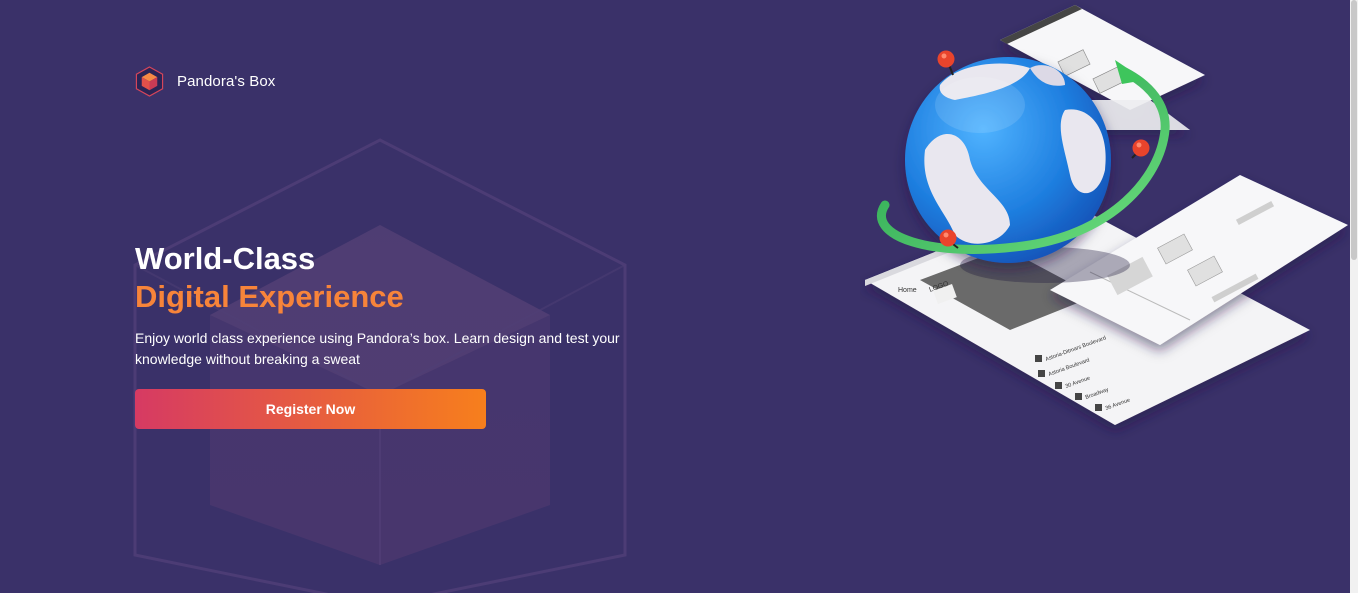 The height and width of the screenshot is (593, 1358). Describe the element at coordinates (225, 258) in the screenshot. I see `hero-title-line-1: World-Class` at that location.